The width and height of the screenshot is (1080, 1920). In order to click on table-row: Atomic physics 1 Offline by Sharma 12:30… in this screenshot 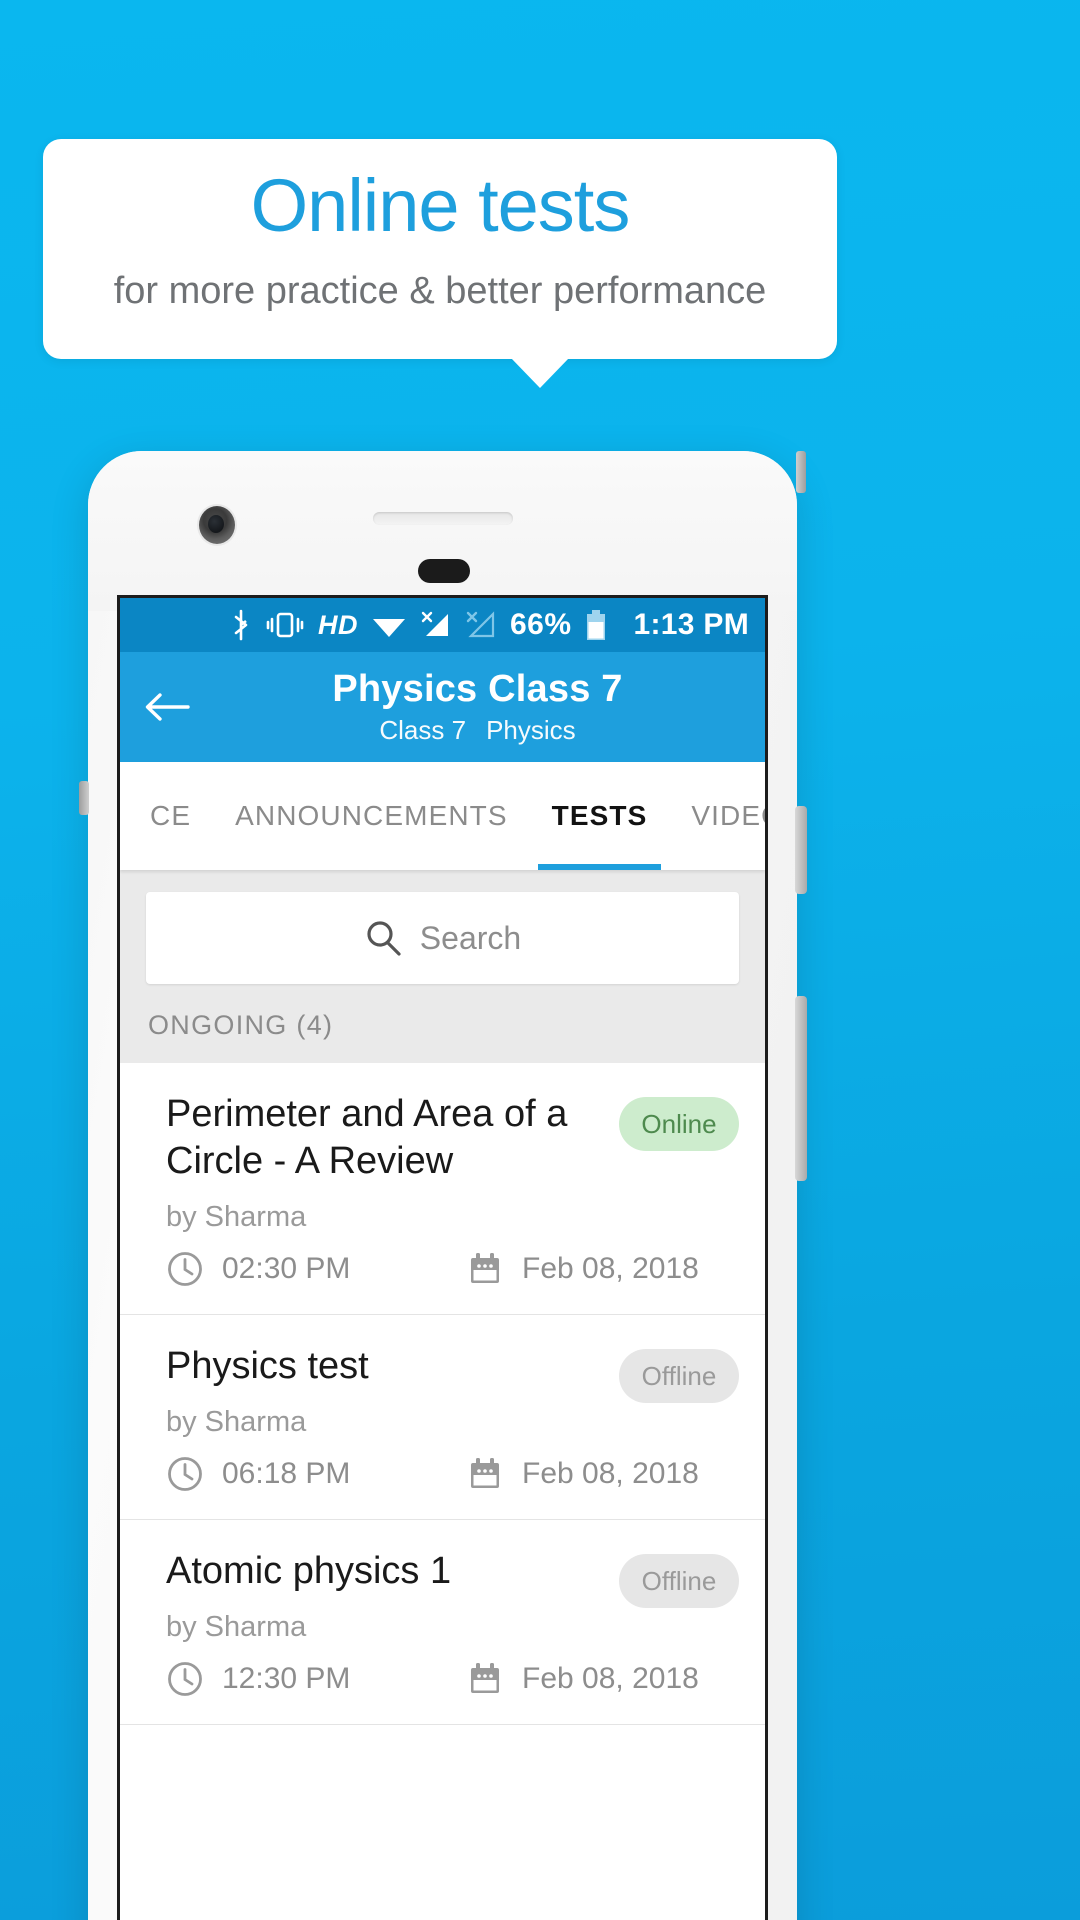, I will do `click(442, 1622)`.